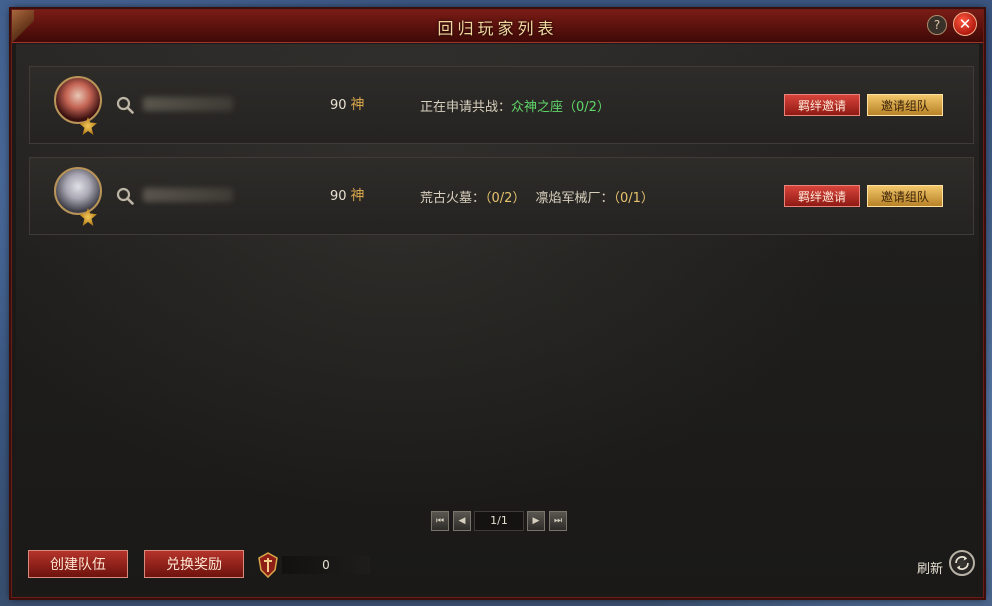 The height and width of the screenshot is (606, 992). Describe the element at coordinates (440, 521) in the screenshot. I see `first-page-button: ⏮` at that location.